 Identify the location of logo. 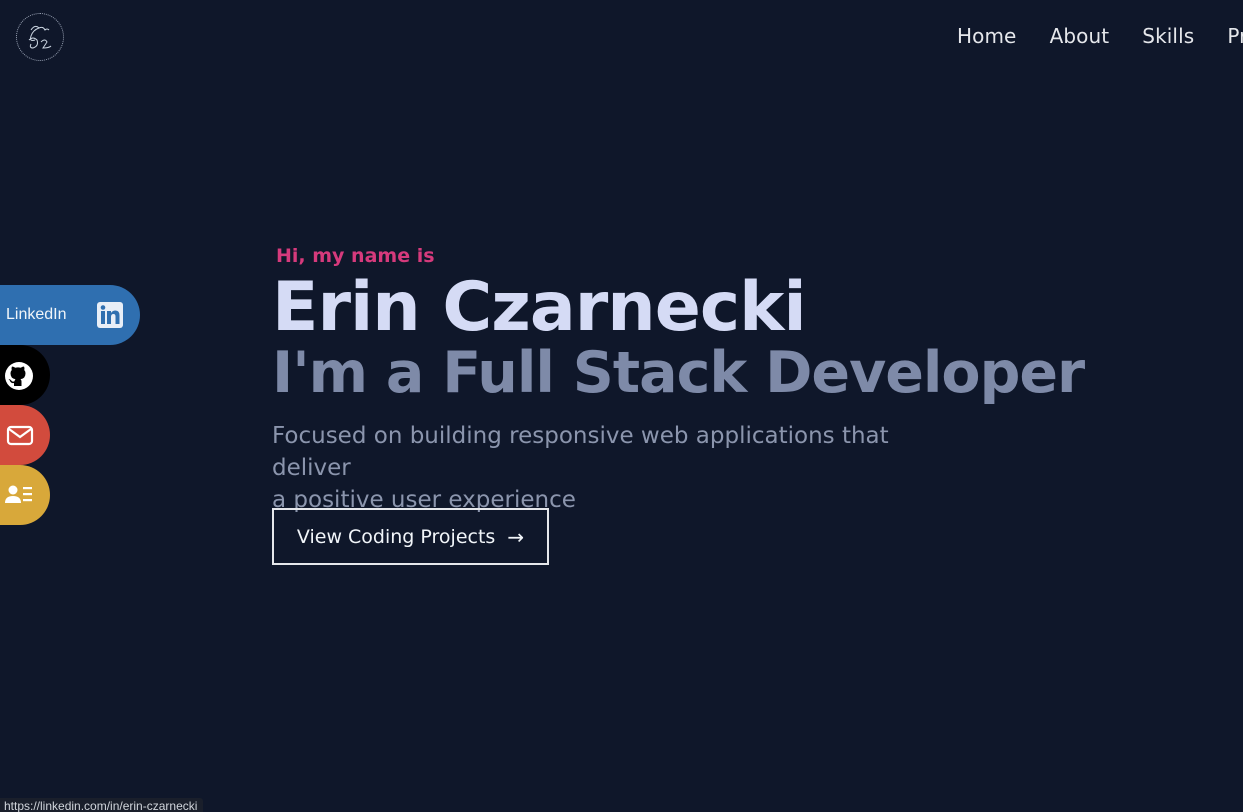
(40, 37).